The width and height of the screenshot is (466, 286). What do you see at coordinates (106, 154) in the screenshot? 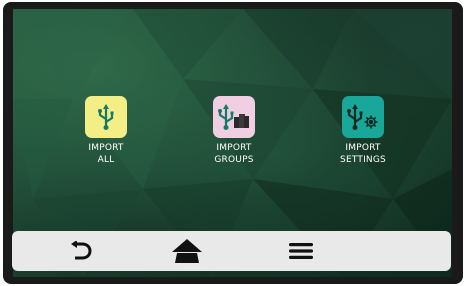
I see `import-all-label: IMPORT ALL` at bounding box center [106, 154].